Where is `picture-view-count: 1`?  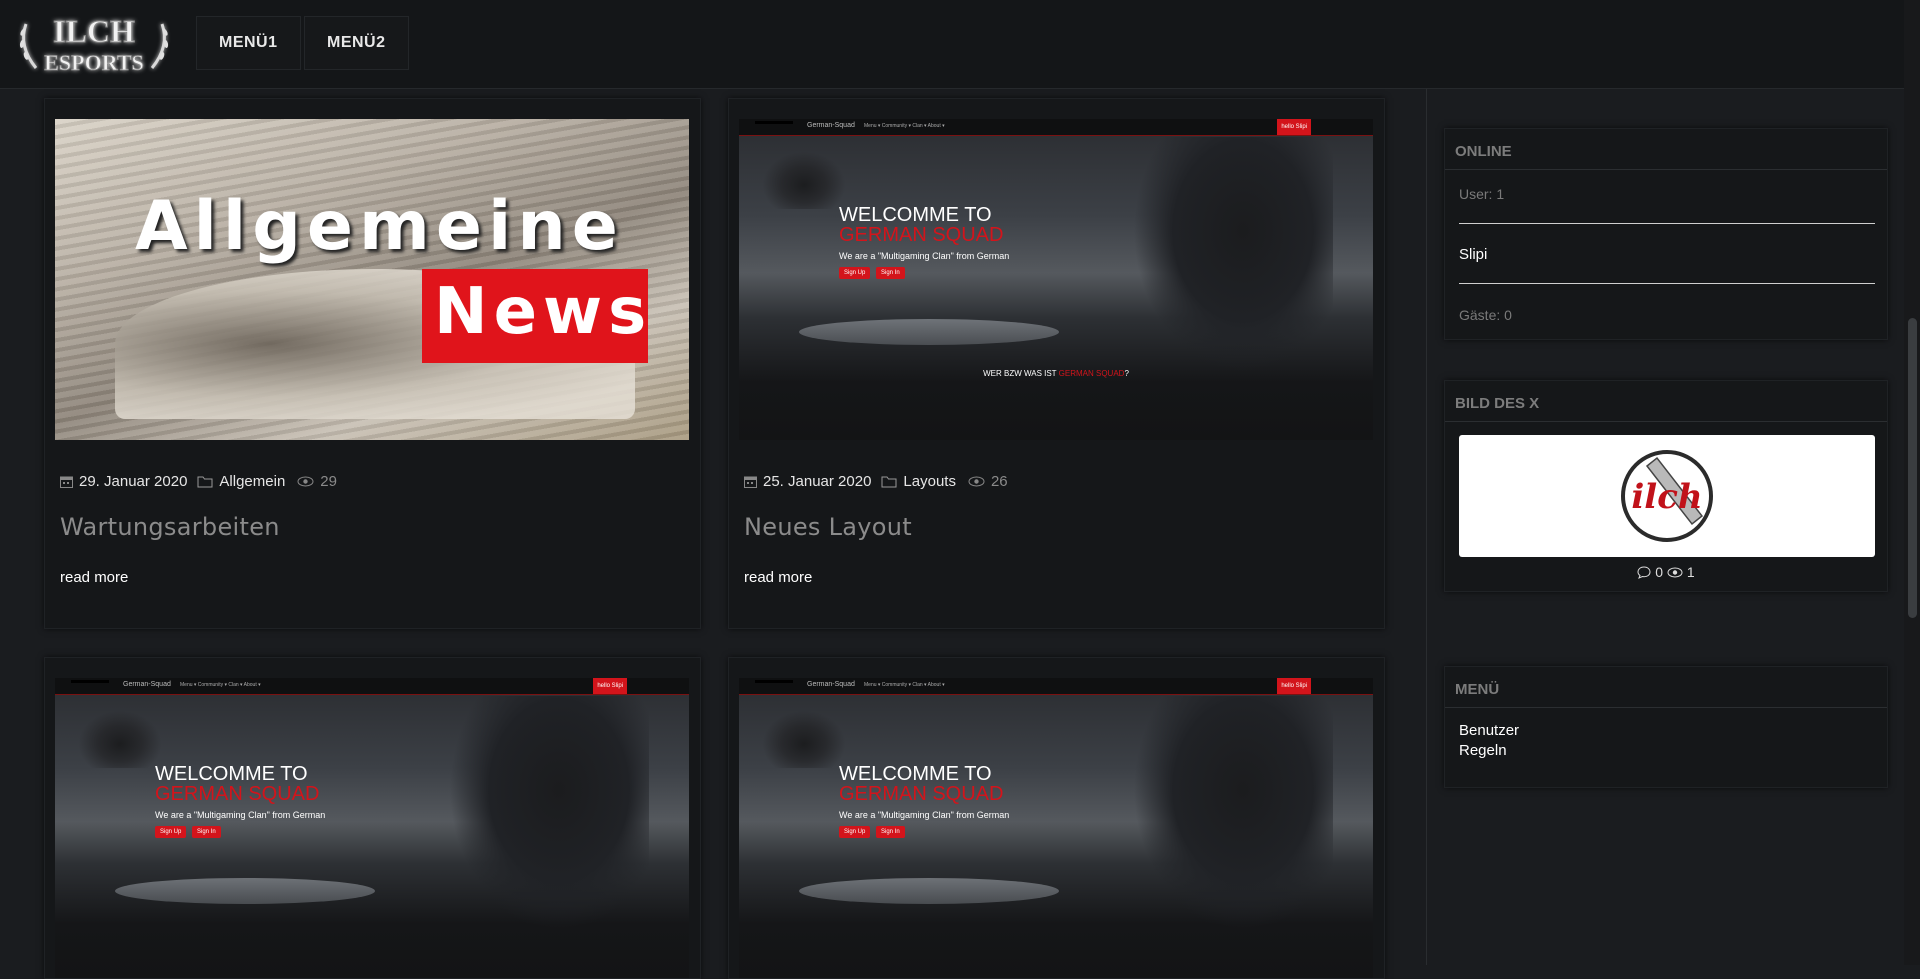 picture-view-count: 1 is located at coordinates (1690, 572).